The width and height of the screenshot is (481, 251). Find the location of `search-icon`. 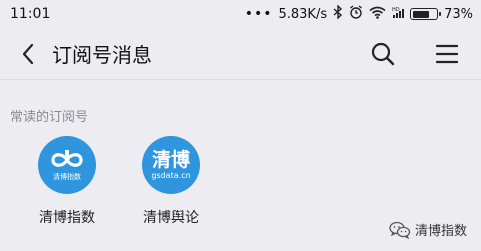

search-icon is located at coordinates (383, 53).